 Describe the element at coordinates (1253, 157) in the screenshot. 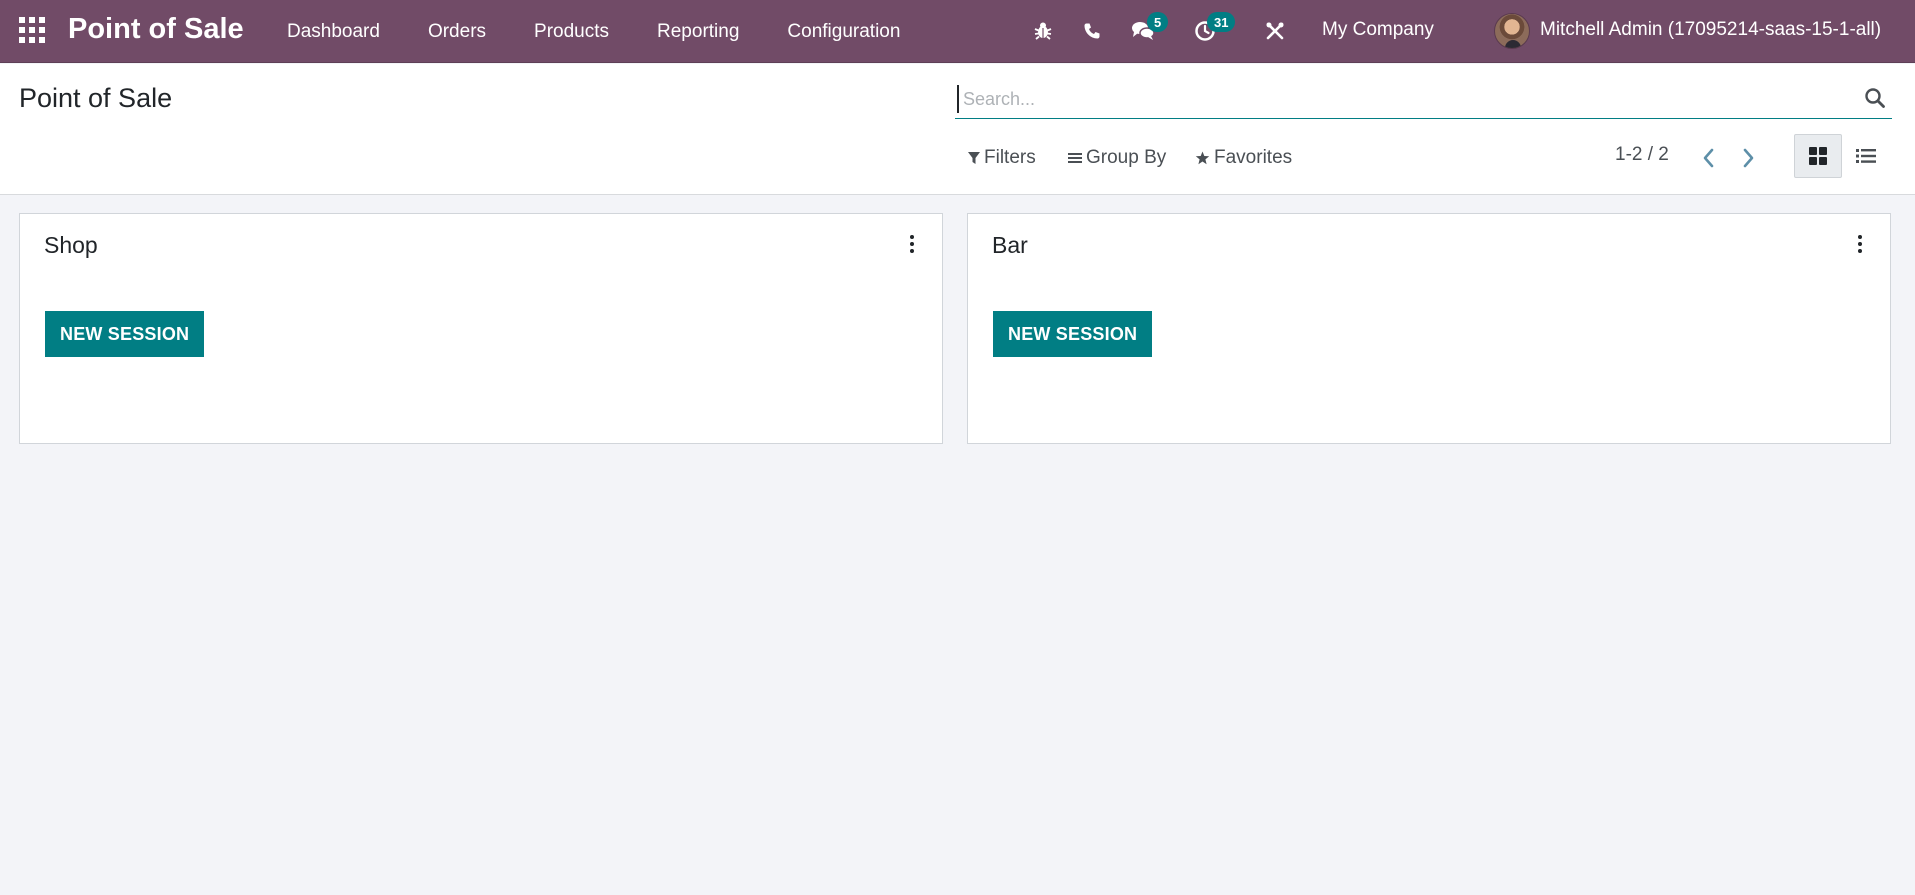

I see `favorites-label: Favorites` at that location.